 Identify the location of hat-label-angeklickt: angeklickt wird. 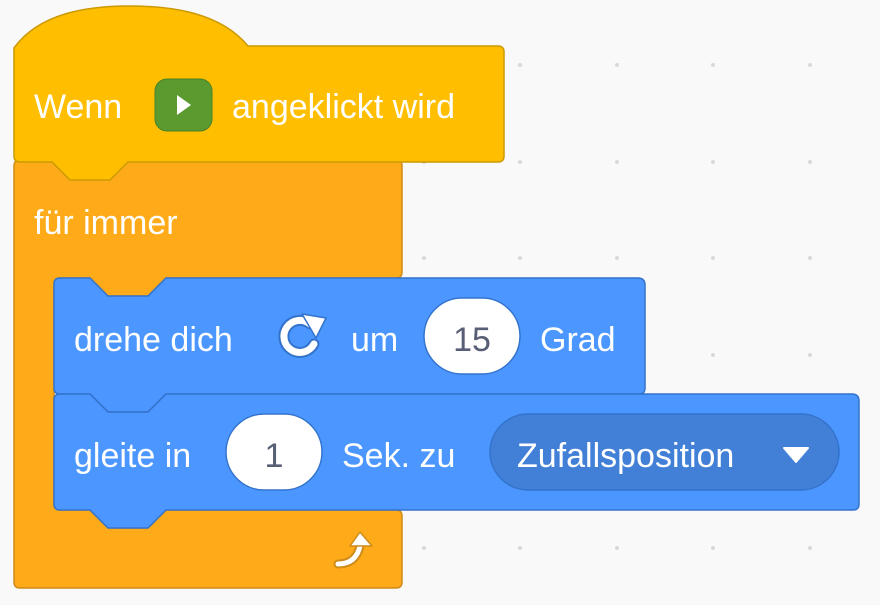
(343, 107).